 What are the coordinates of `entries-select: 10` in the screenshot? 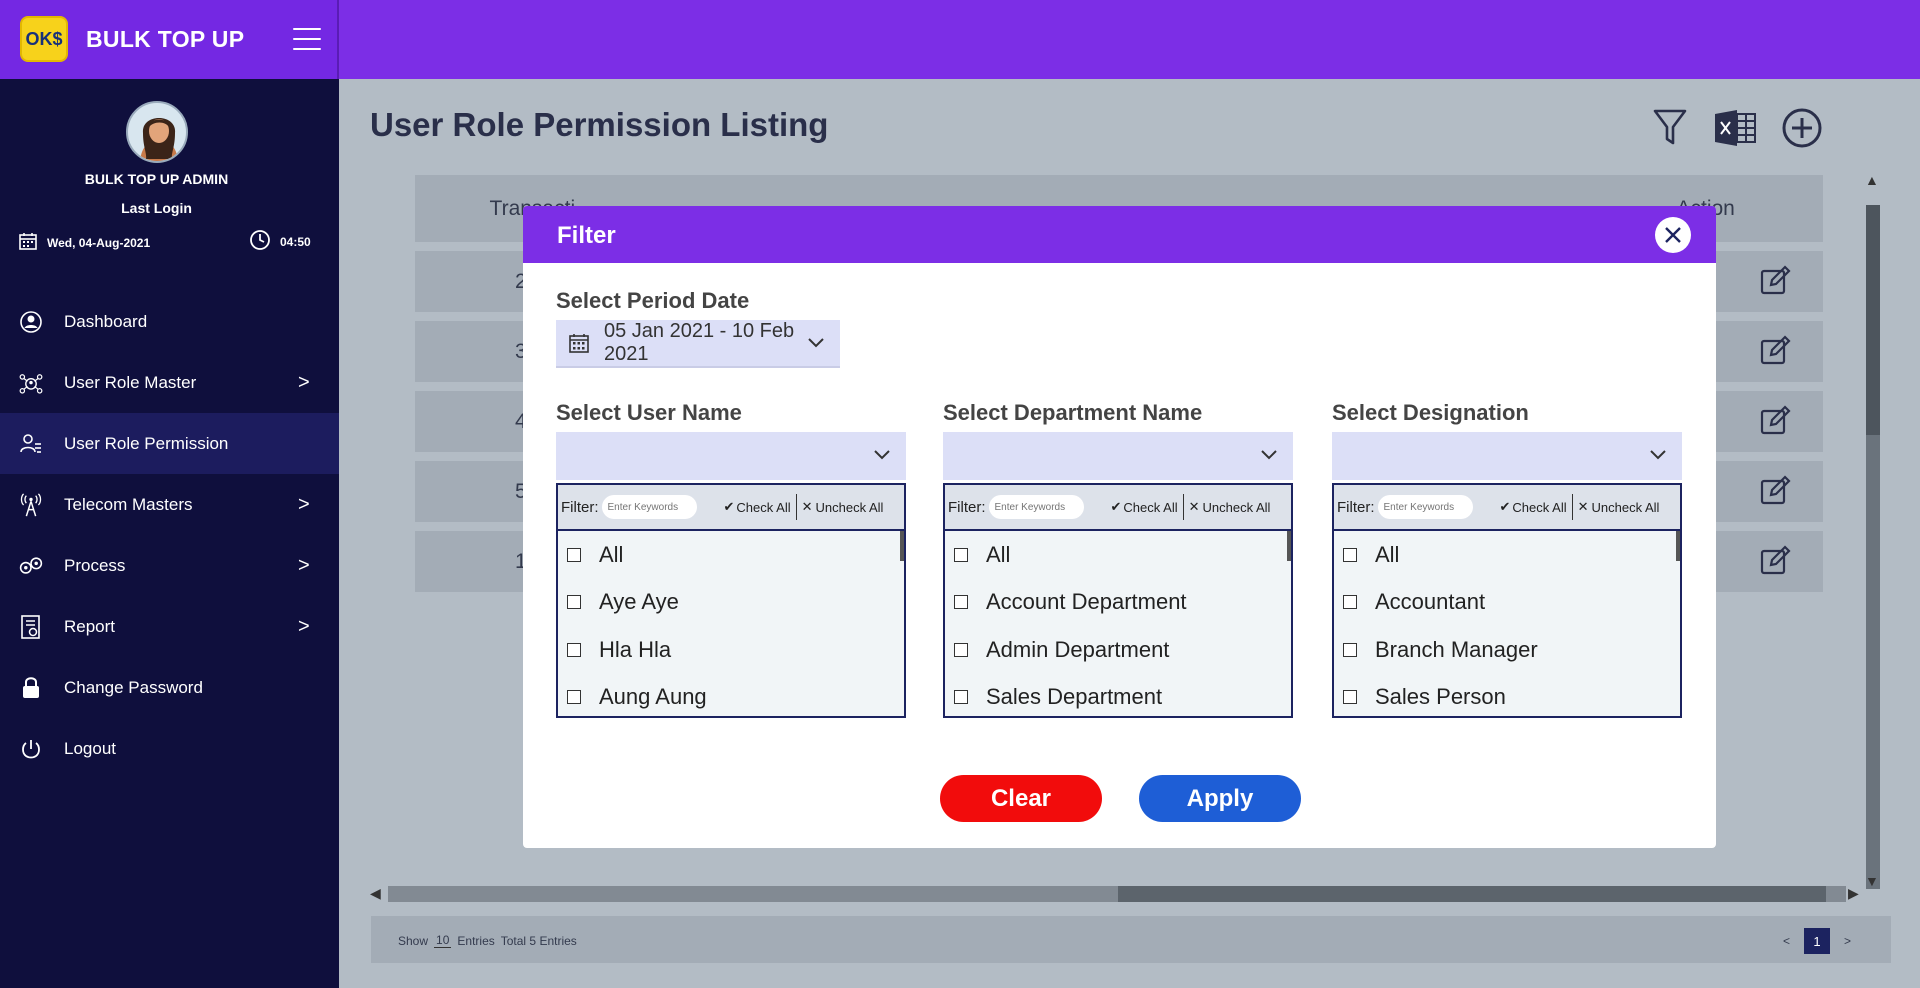 It's located at (443, 940).